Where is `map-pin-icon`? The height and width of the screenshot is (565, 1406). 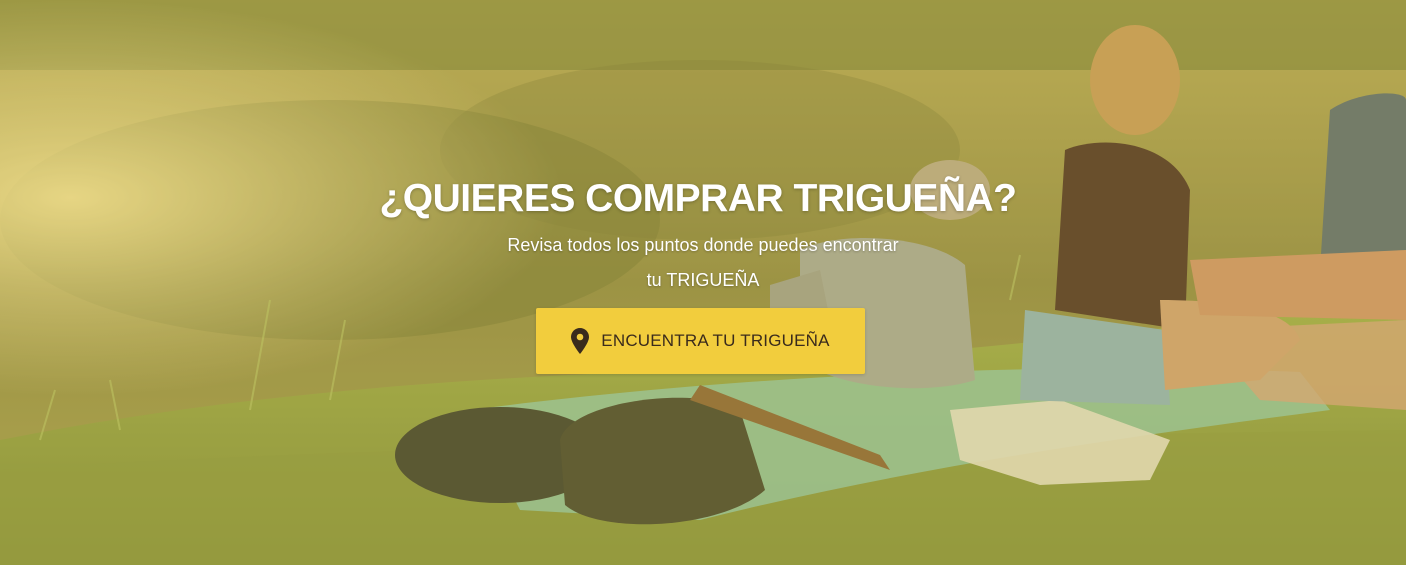 map-pin-icon is located at coordinates (580, 341).